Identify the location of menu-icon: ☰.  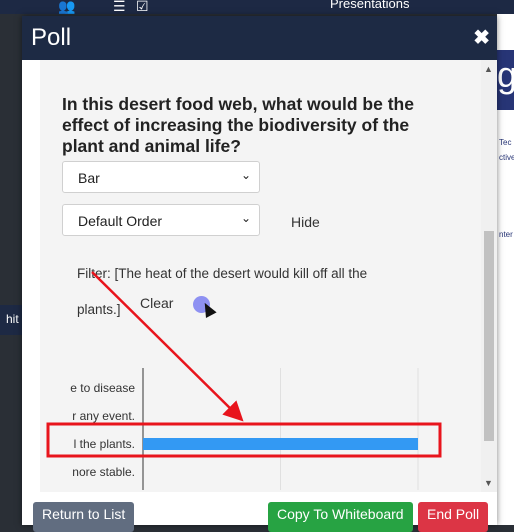
(119, 7).